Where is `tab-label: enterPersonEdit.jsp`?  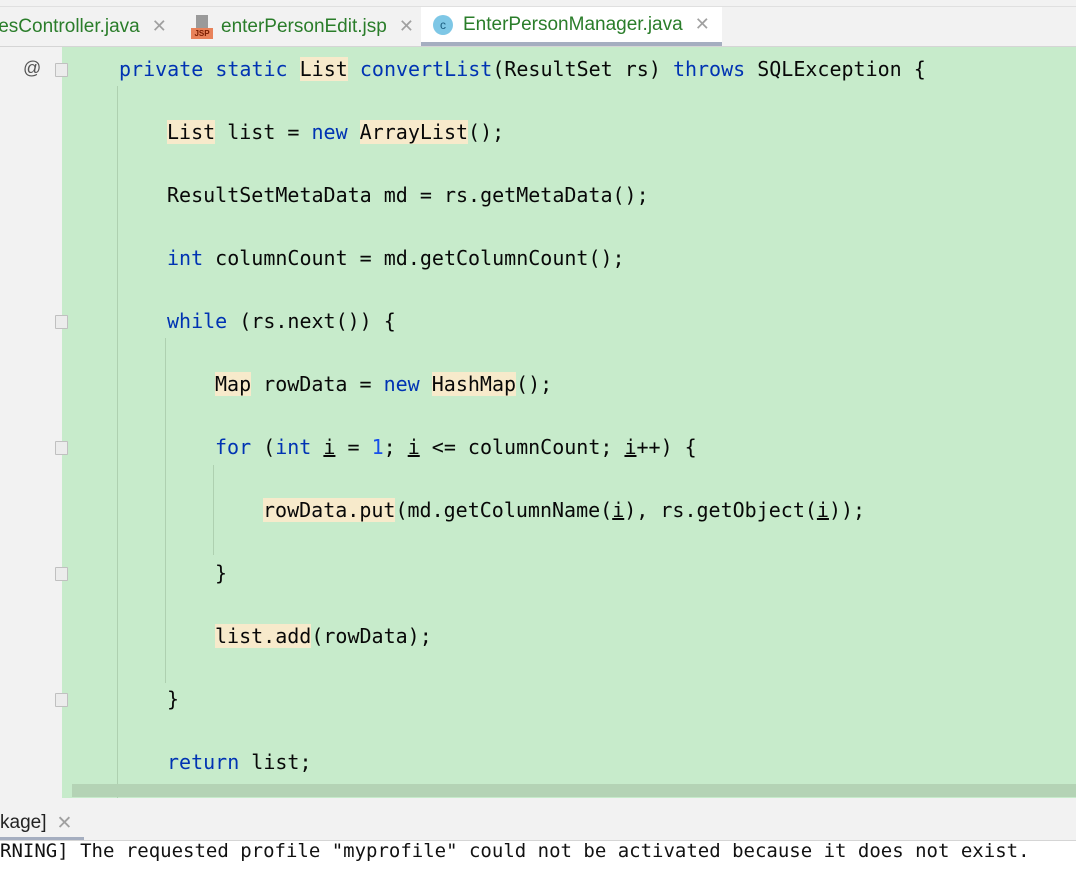
tab-label: enterPersonEdit.jsp is located at coordinates (304, 26).